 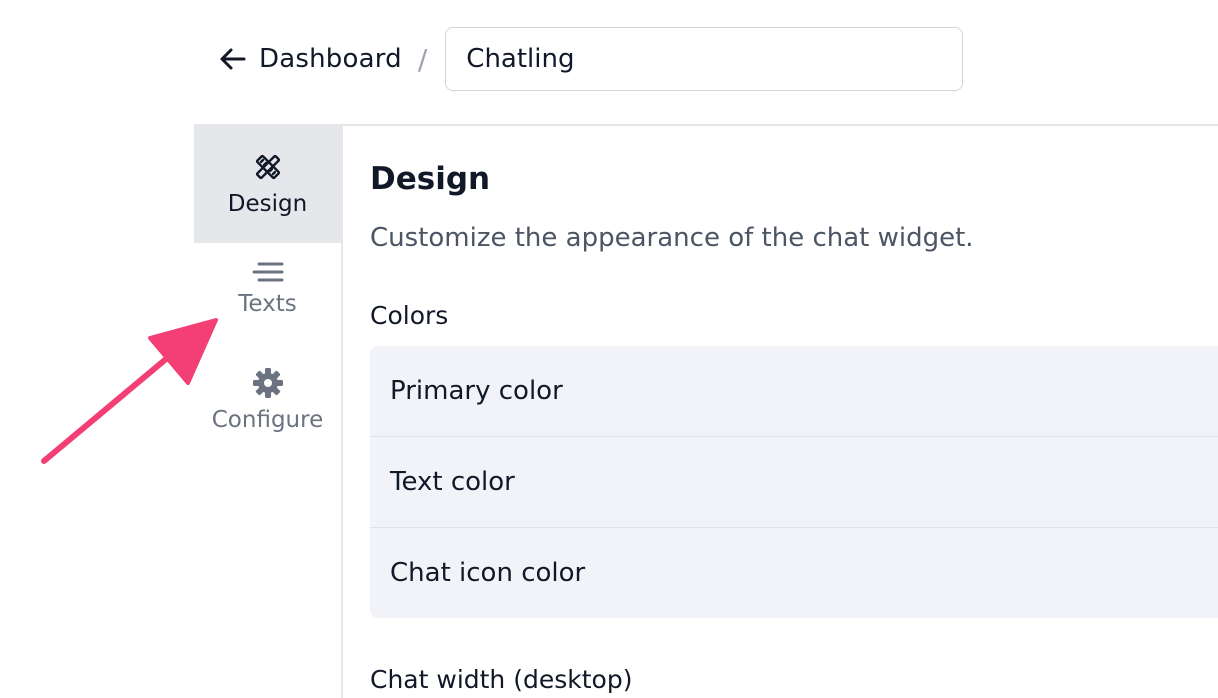 I want to click on header-divider, so click(x=706, y=125).